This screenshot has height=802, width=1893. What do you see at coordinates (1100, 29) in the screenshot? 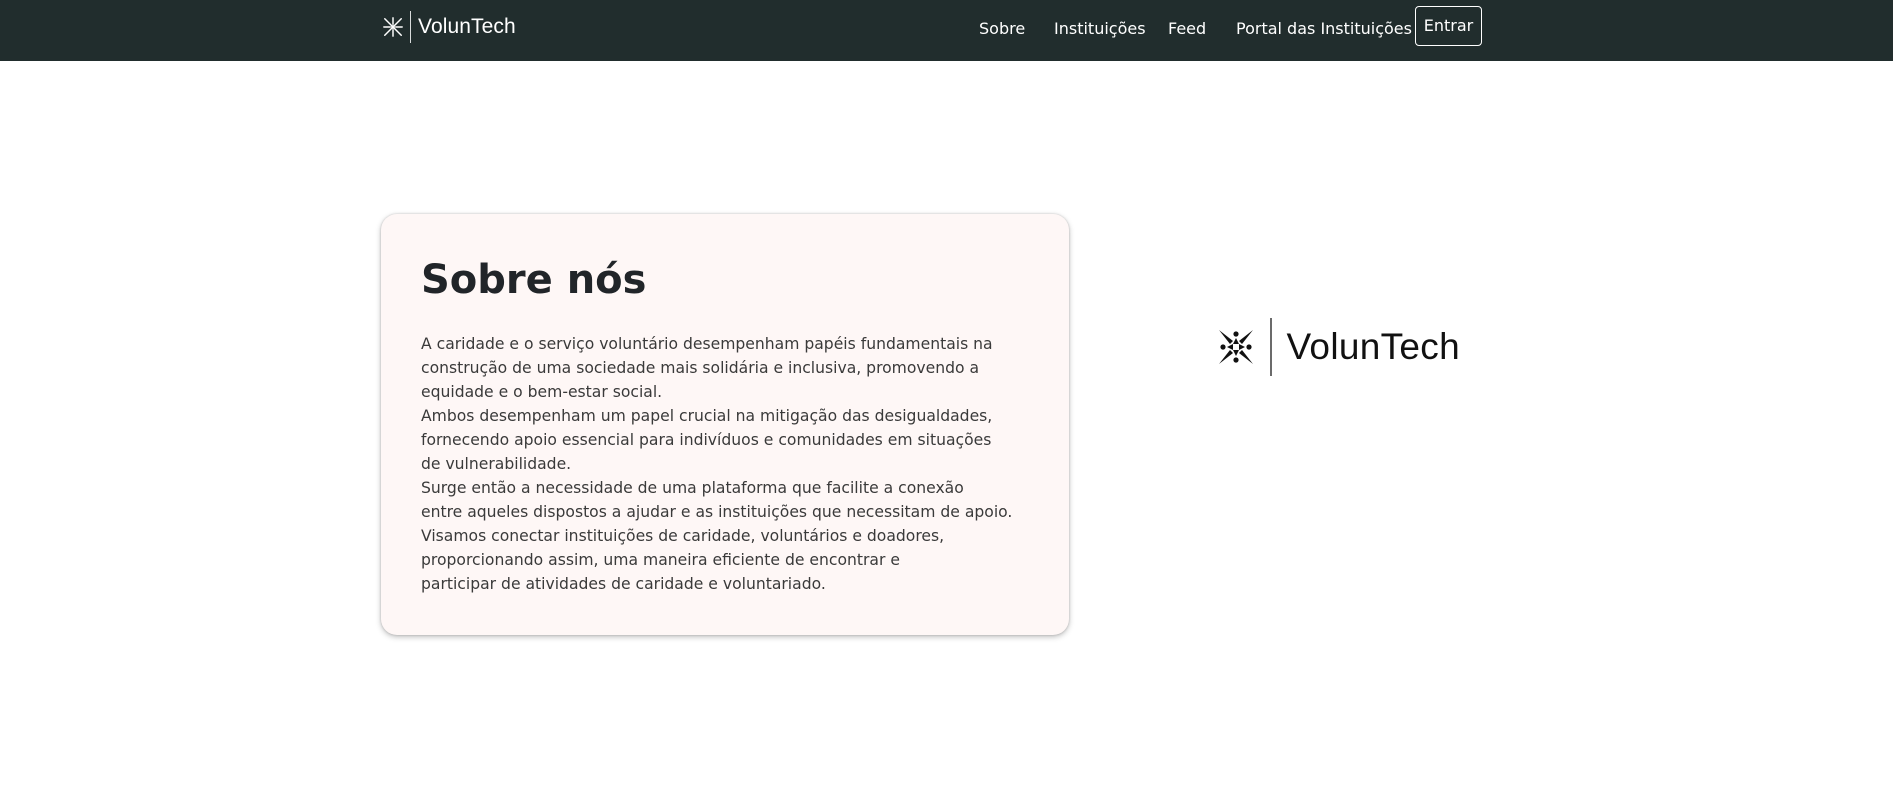
I see `nav-link-instituicoes: Instituições` at bounding box center [1100, 29].